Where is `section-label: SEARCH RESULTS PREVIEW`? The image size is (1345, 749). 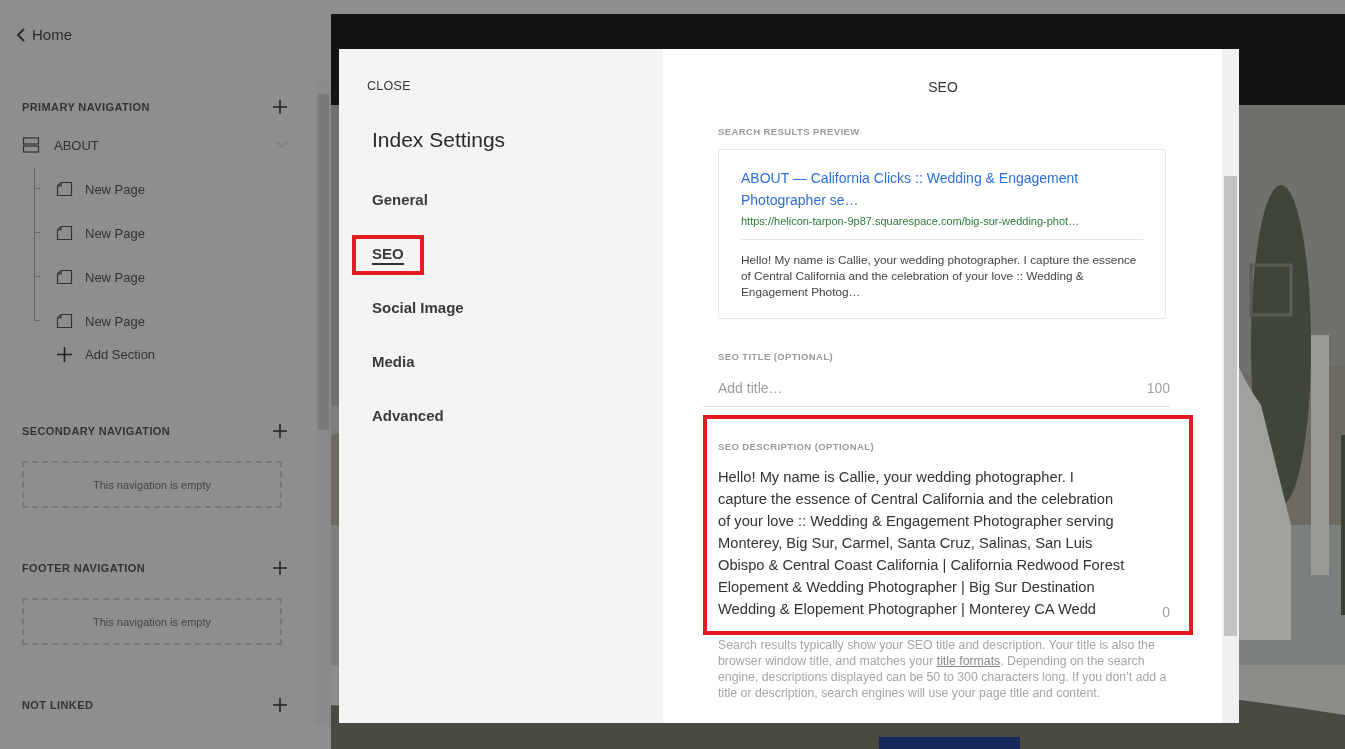
section-label: SEARCH RESULTS PREVIEW is located at coordinates (789, 131).